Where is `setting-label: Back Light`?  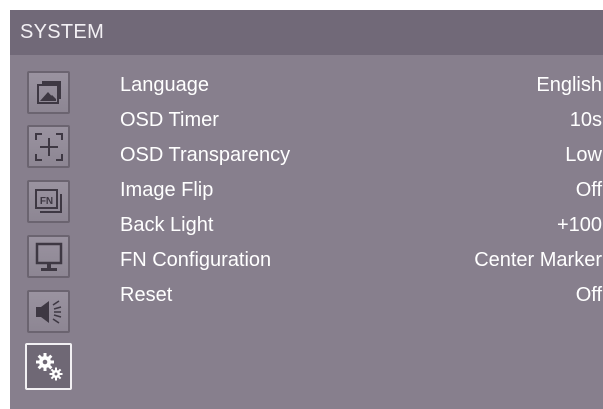 setting-label: Back Light is located at coordinates (167, 225).